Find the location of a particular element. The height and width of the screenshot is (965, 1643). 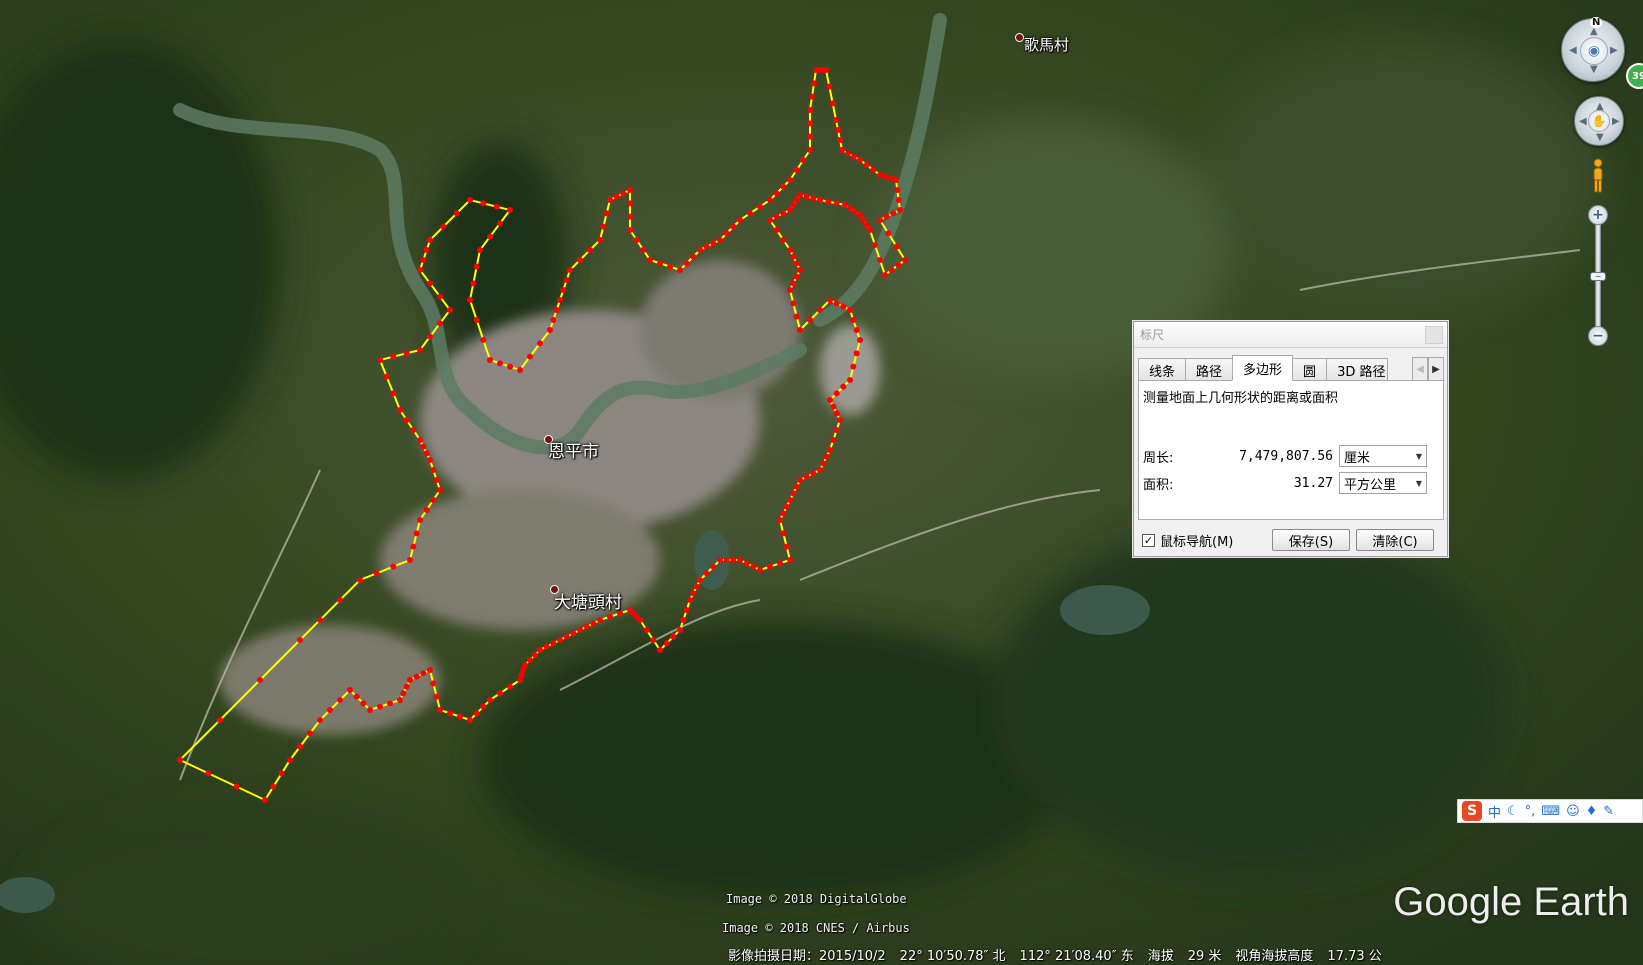

look-control: N ▲ ▼ ◀ ▶ ◉ is located at coordinates (1593, 49).